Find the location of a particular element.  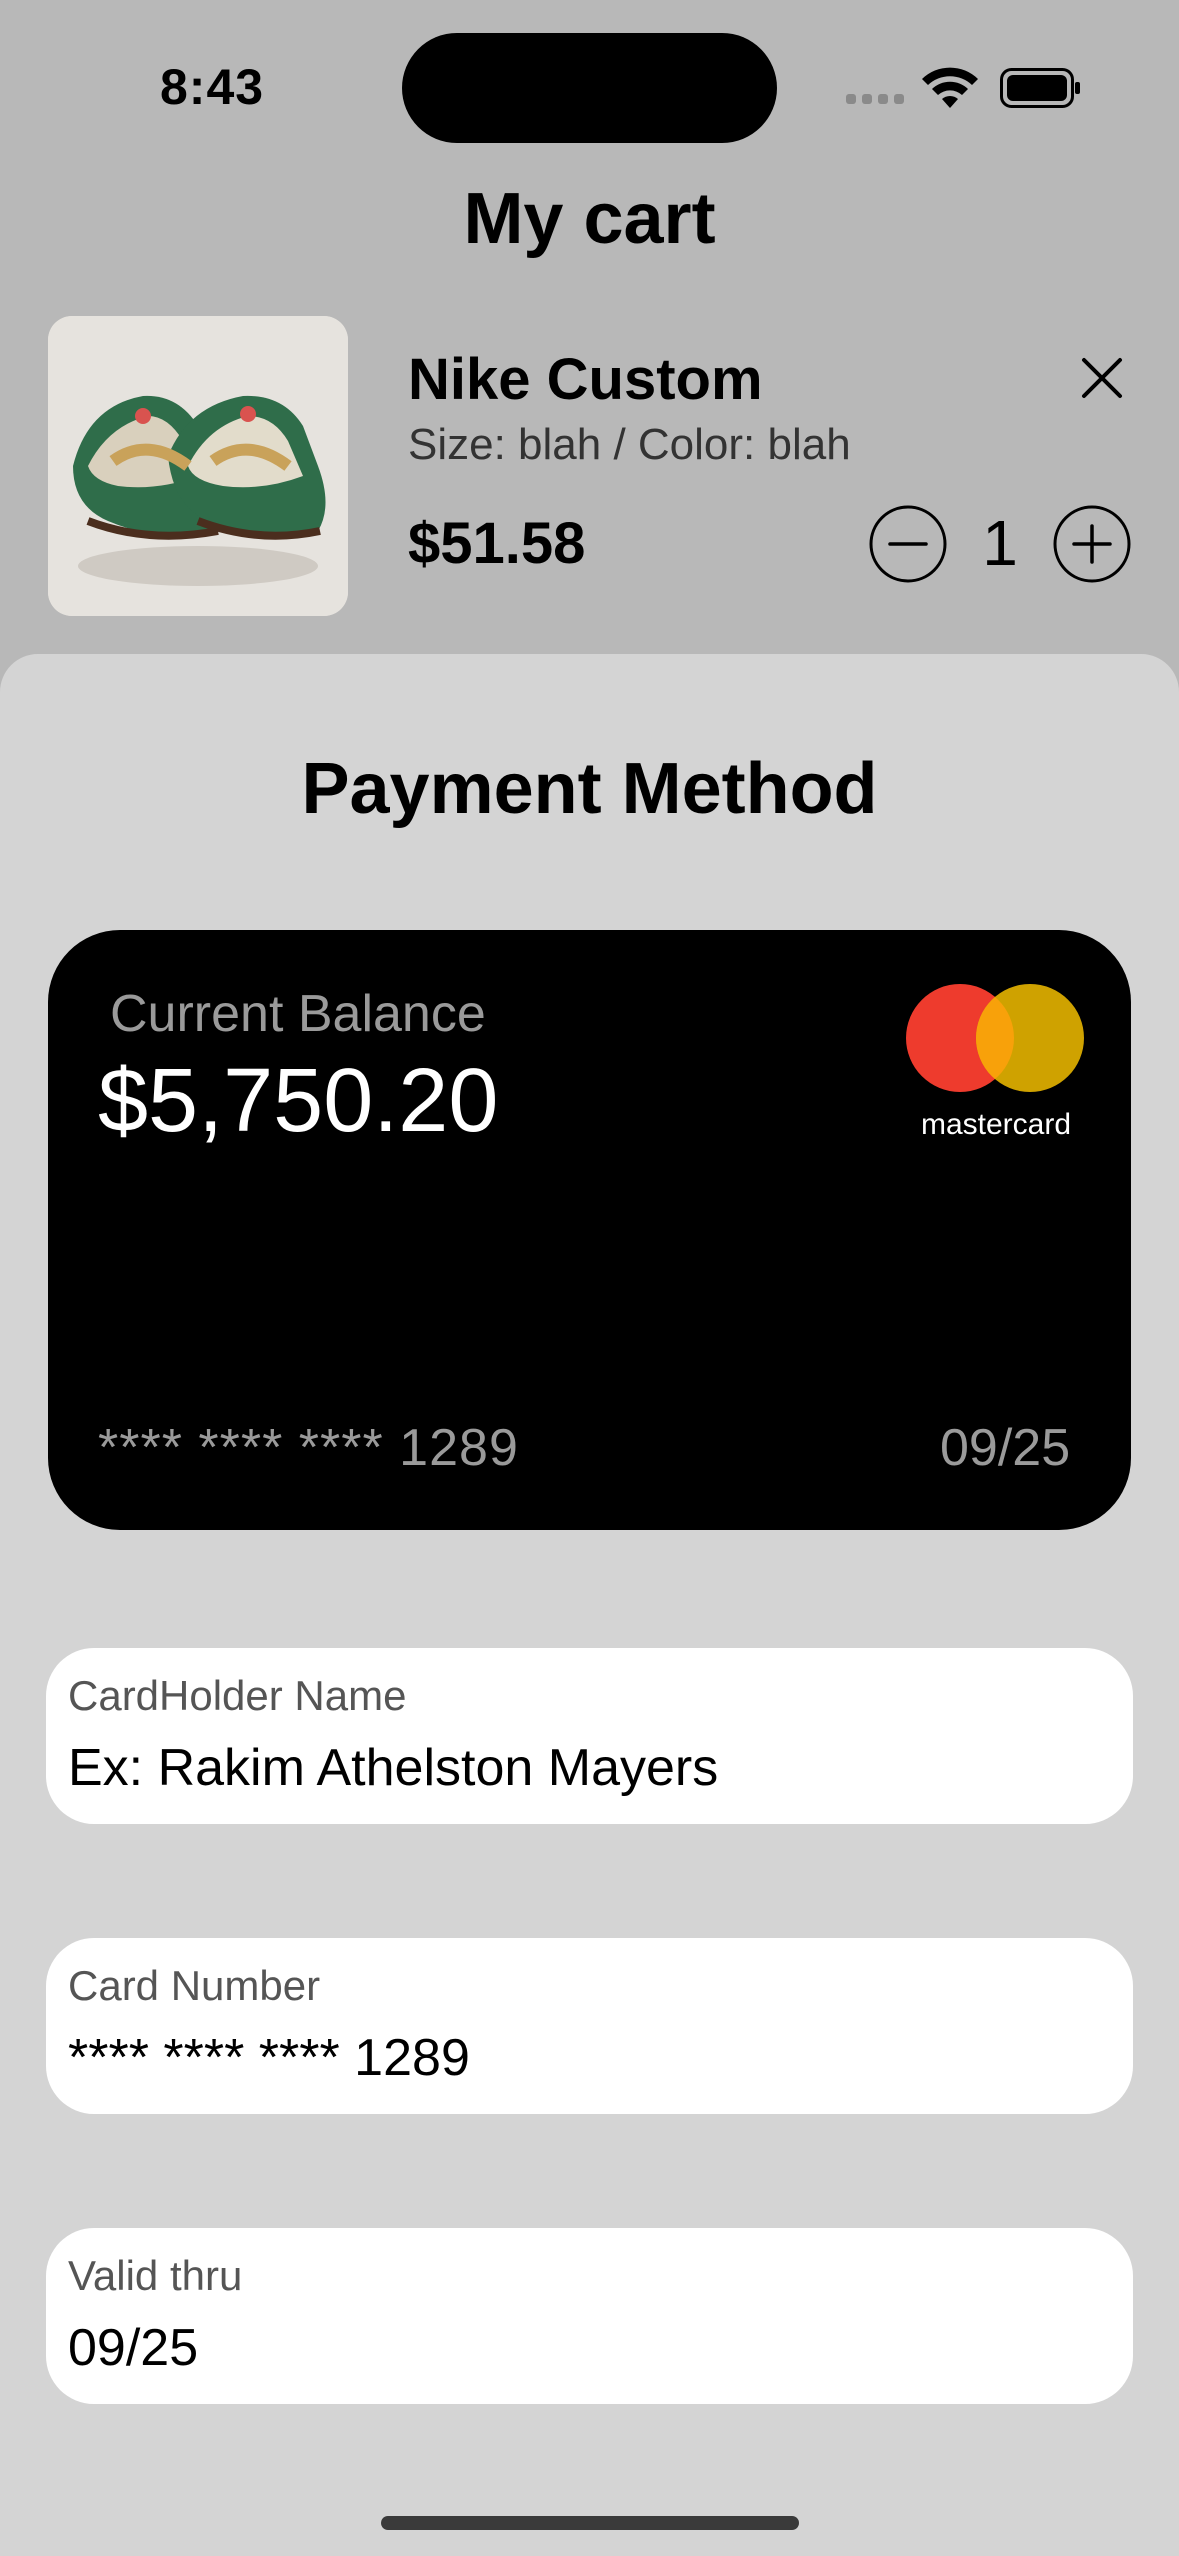

card-number-field: Card Number **** **** **** 1289 is located at coordinates (589, 2026).